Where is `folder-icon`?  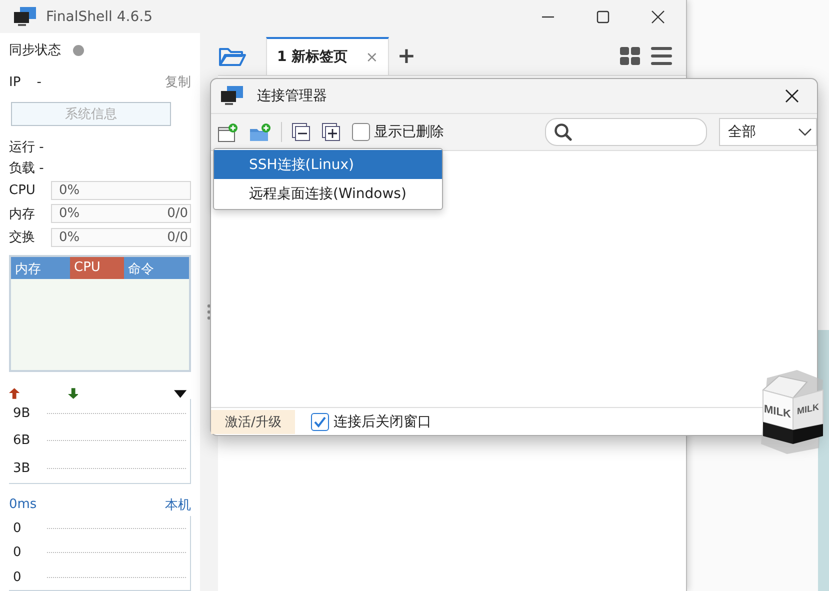 folder-icon is located at coordinates (232, 56).